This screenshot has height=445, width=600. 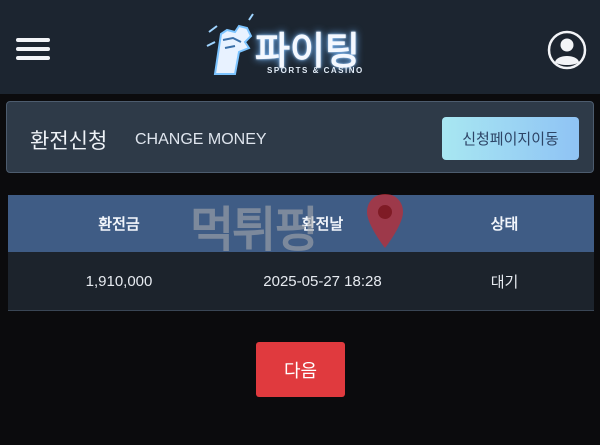 What do you see at coordinates (510, 138) in the screenshot?
I see `goto-request-page-button: 신청페이지이동` at bounding box center [510, 138].